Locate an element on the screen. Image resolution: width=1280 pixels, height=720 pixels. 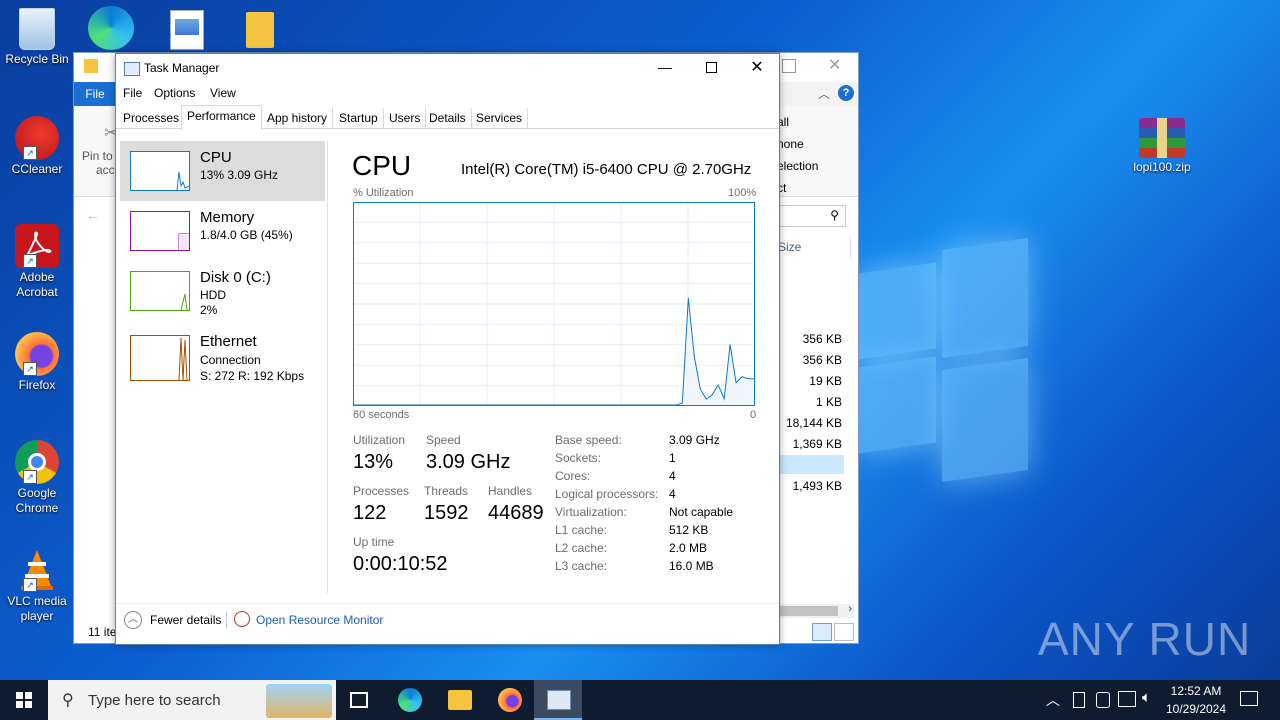
file-tab: File is located at coordinates (95, 94).